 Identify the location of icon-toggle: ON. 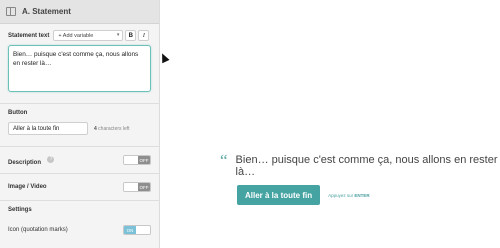
(137, 230).